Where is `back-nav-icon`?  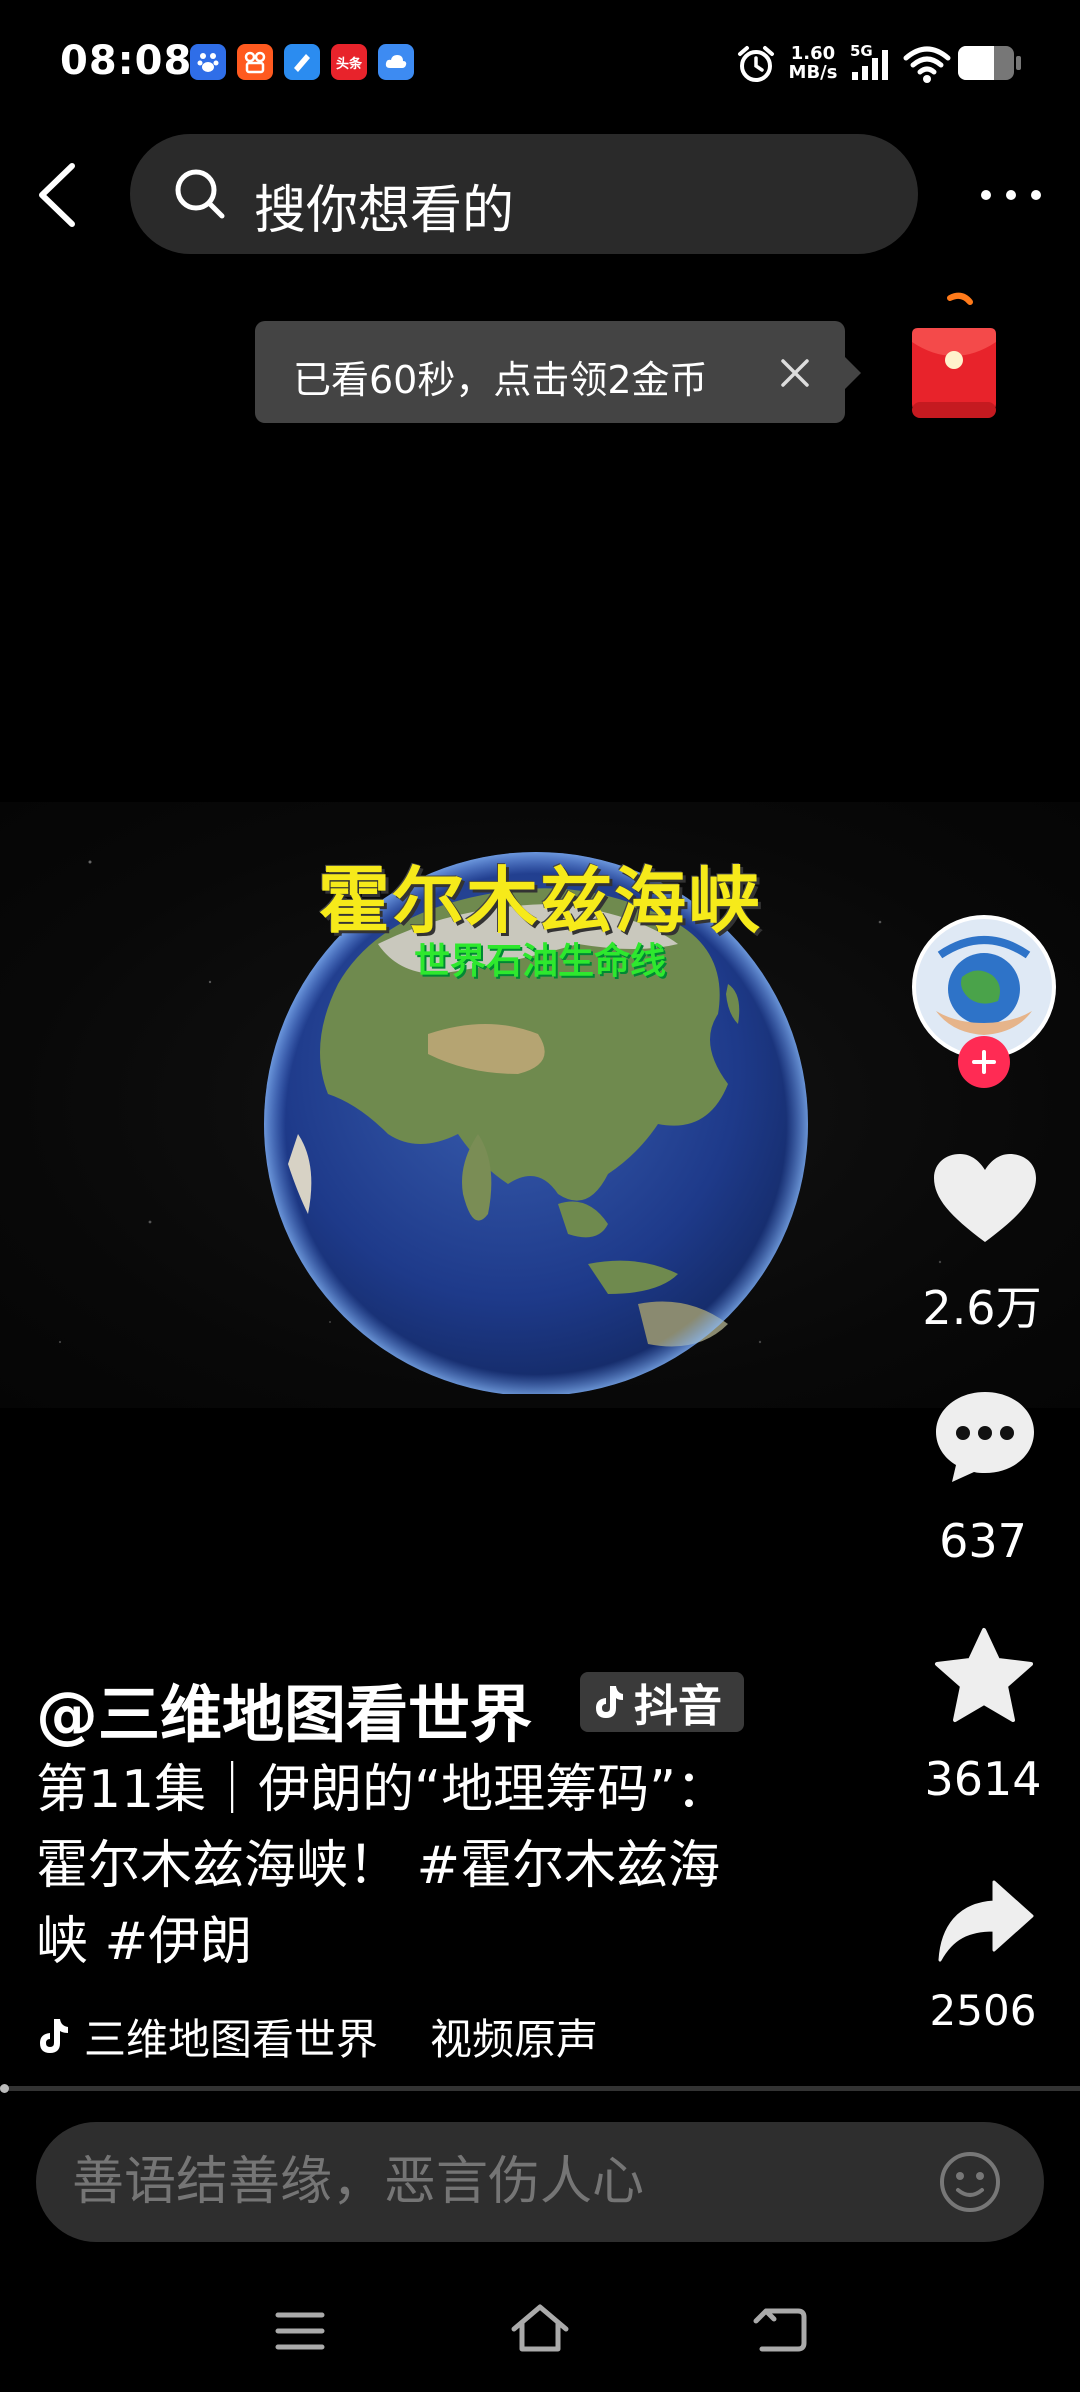
back-nav-icon is located at coordinates (780, 2330).